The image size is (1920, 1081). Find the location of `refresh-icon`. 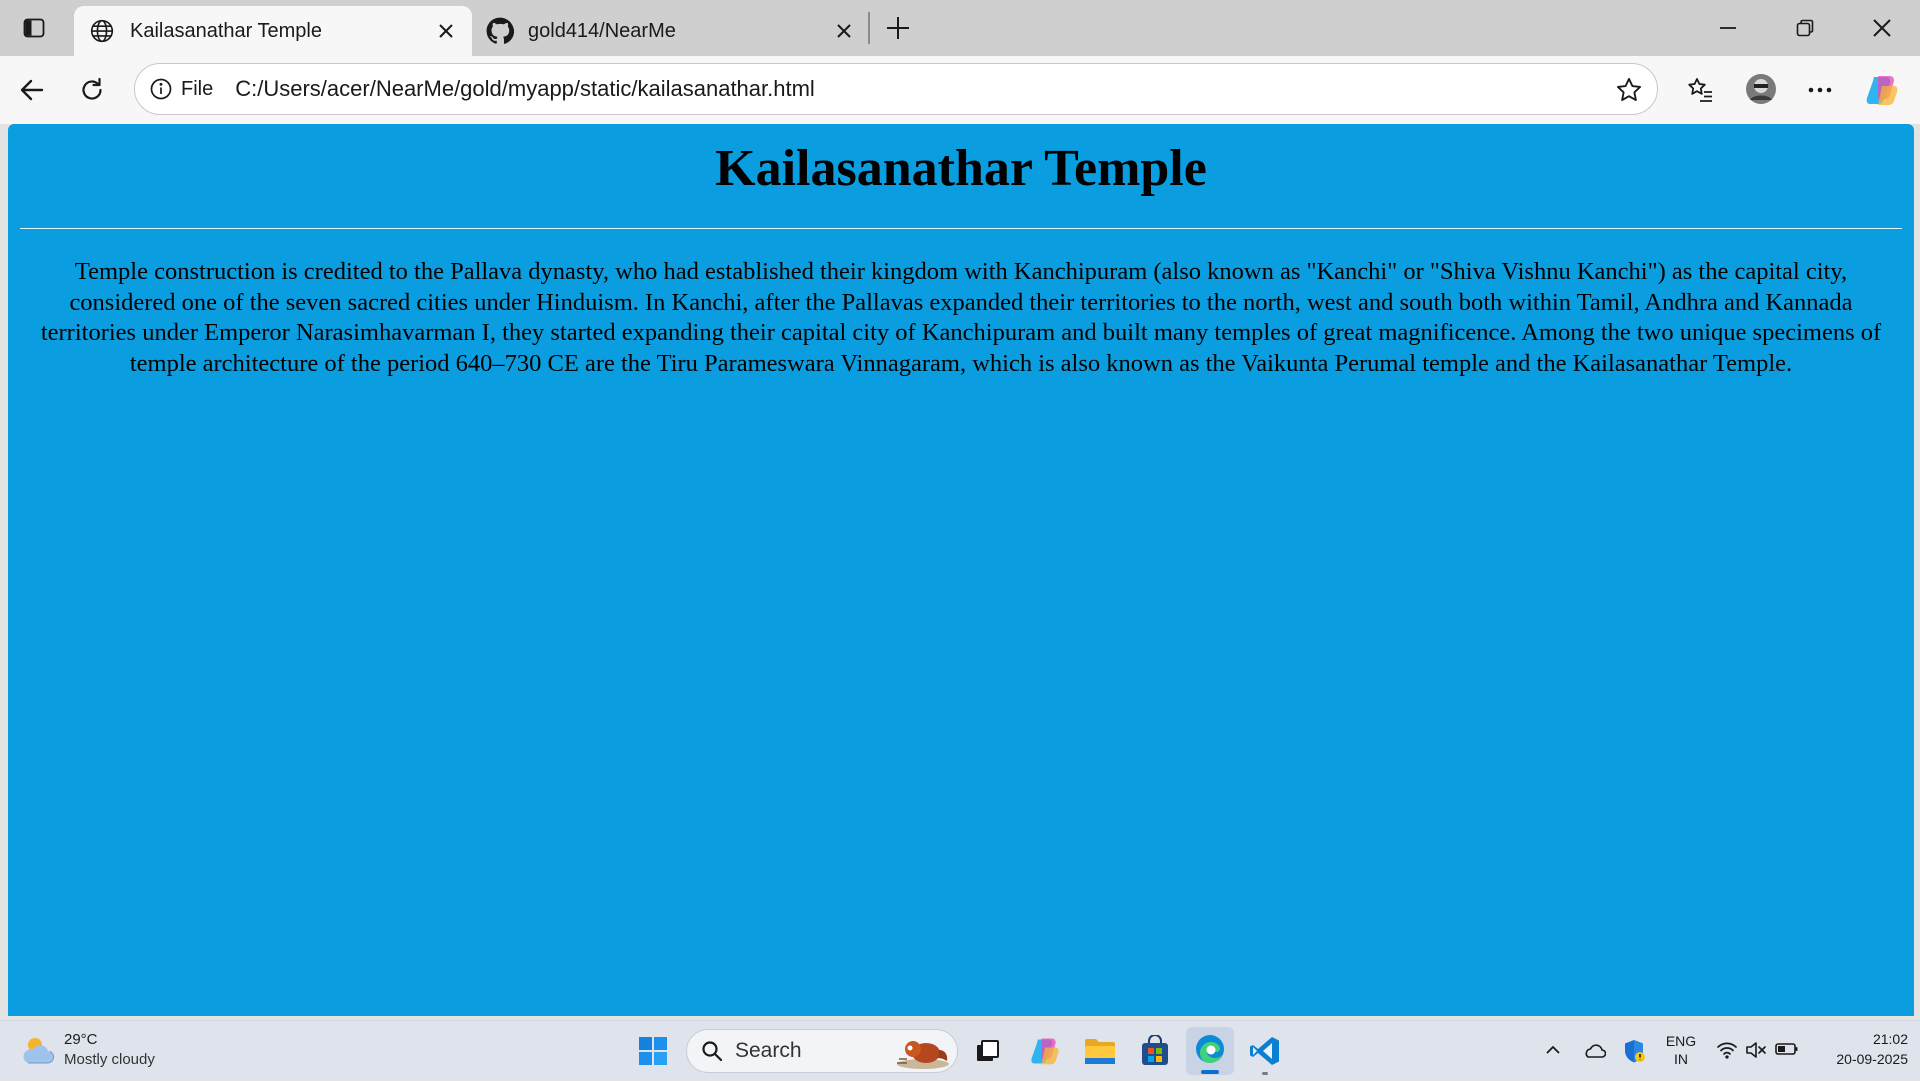

refresh-icon is located at coordinates (92, 90).